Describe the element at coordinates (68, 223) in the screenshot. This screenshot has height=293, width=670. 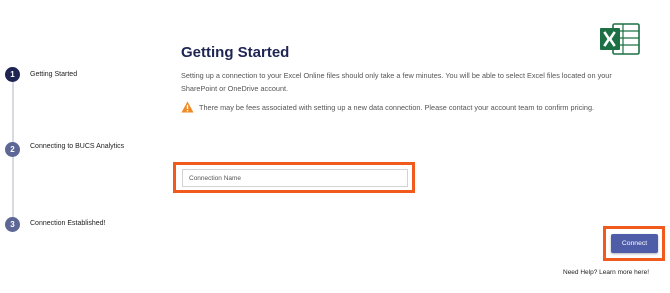
I see `step-3-label: Connection Established!` at that location.